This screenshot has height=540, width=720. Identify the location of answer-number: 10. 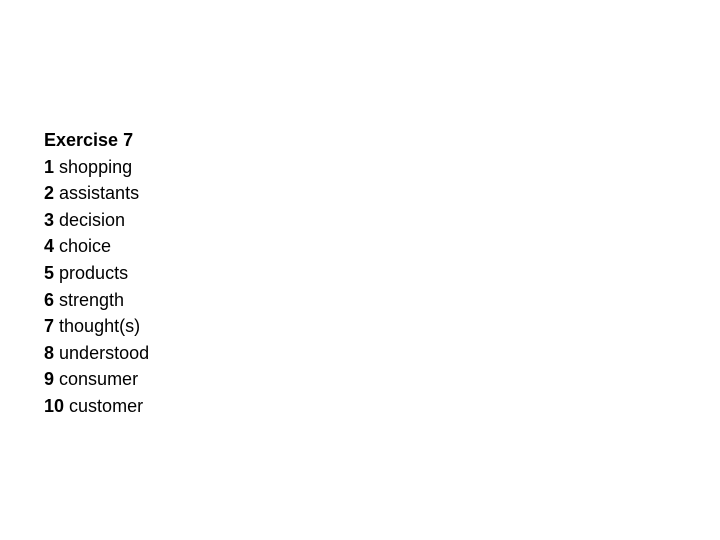
(54, 405).